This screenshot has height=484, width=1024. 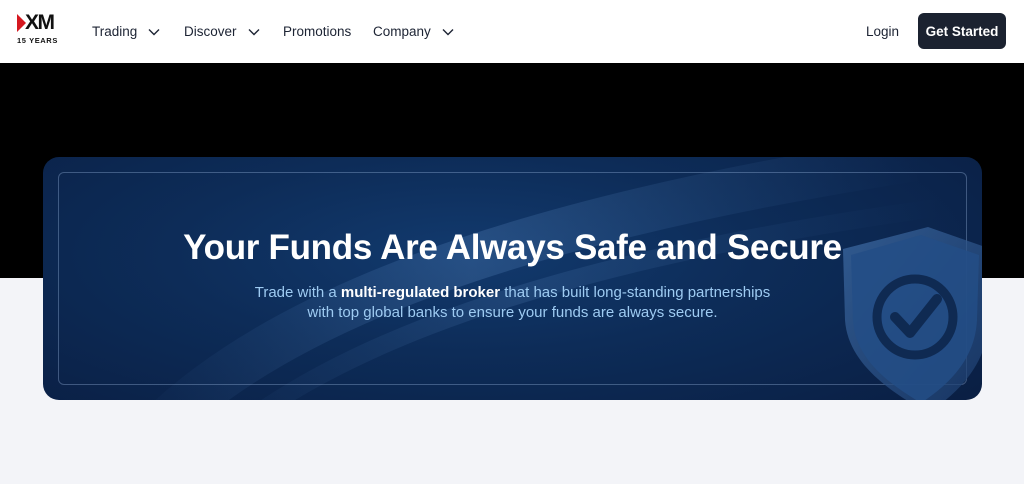 I want to click on nav-item-label: Trading, so click(x=115, y=31).